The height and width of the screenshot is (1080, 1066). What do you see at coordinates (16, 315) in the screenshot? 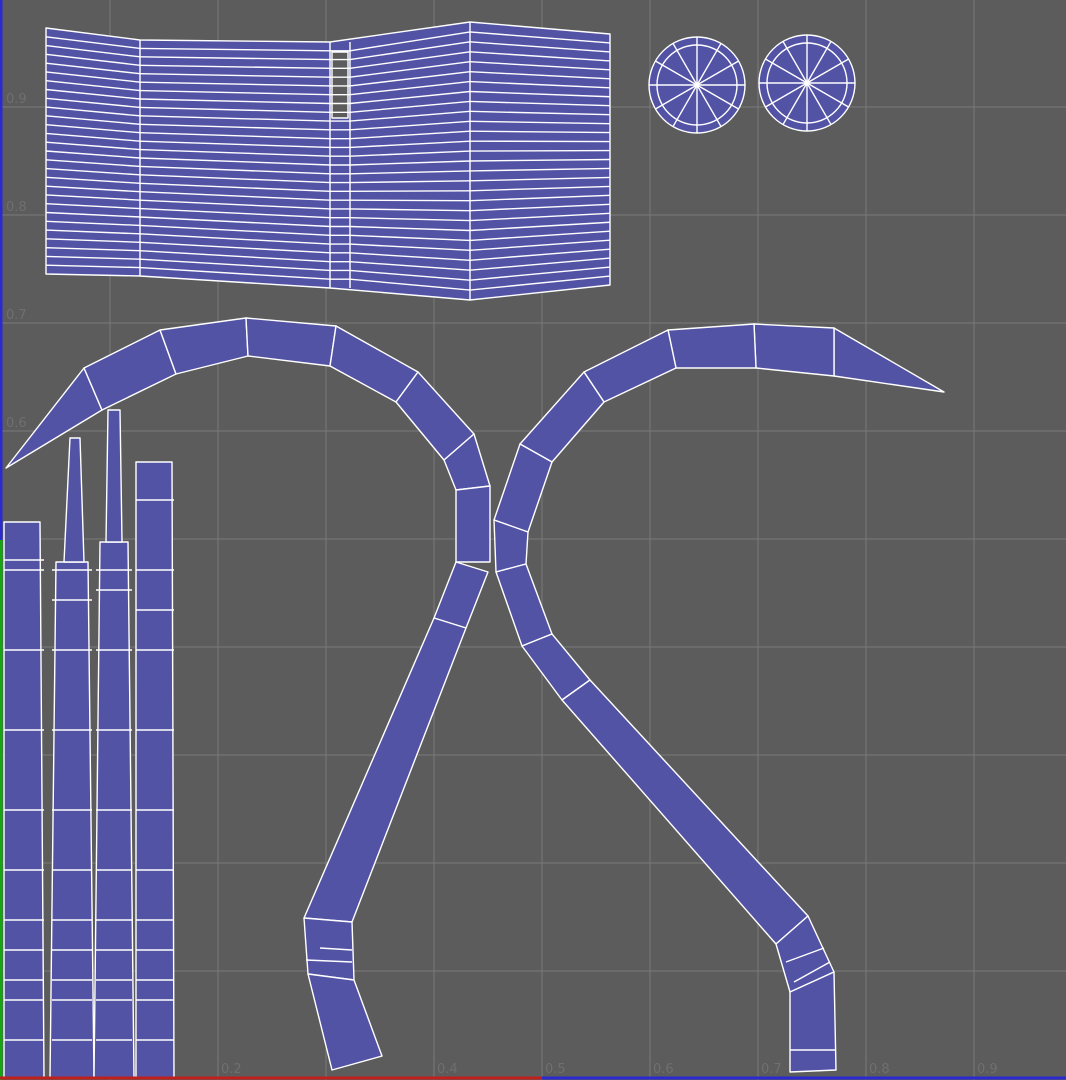
I see `v-tick-label: 0.7` at bounding box center [16, 315].